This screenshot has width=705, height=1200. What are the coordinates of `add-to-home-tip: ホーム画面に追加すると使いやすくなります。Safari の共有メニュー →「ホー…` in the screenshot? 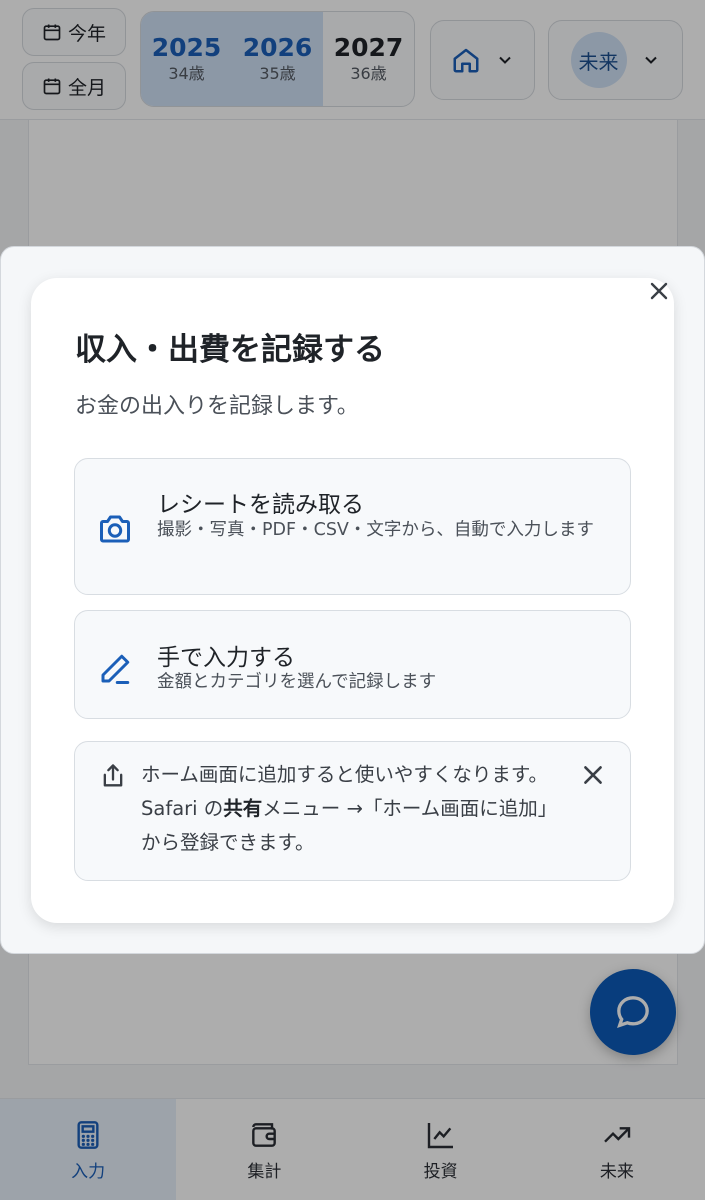 It's located at (352, 811).